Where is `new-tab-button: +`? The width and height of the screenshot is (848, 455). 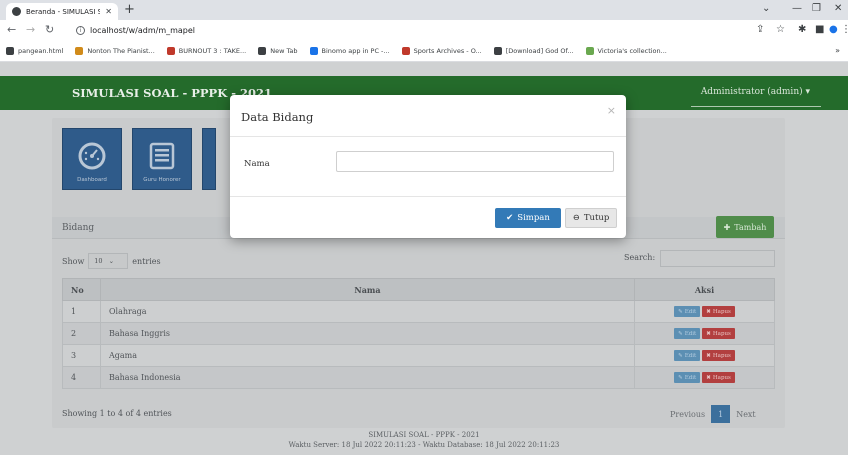 new-tab-button: + is located at coordinates (129, 9).